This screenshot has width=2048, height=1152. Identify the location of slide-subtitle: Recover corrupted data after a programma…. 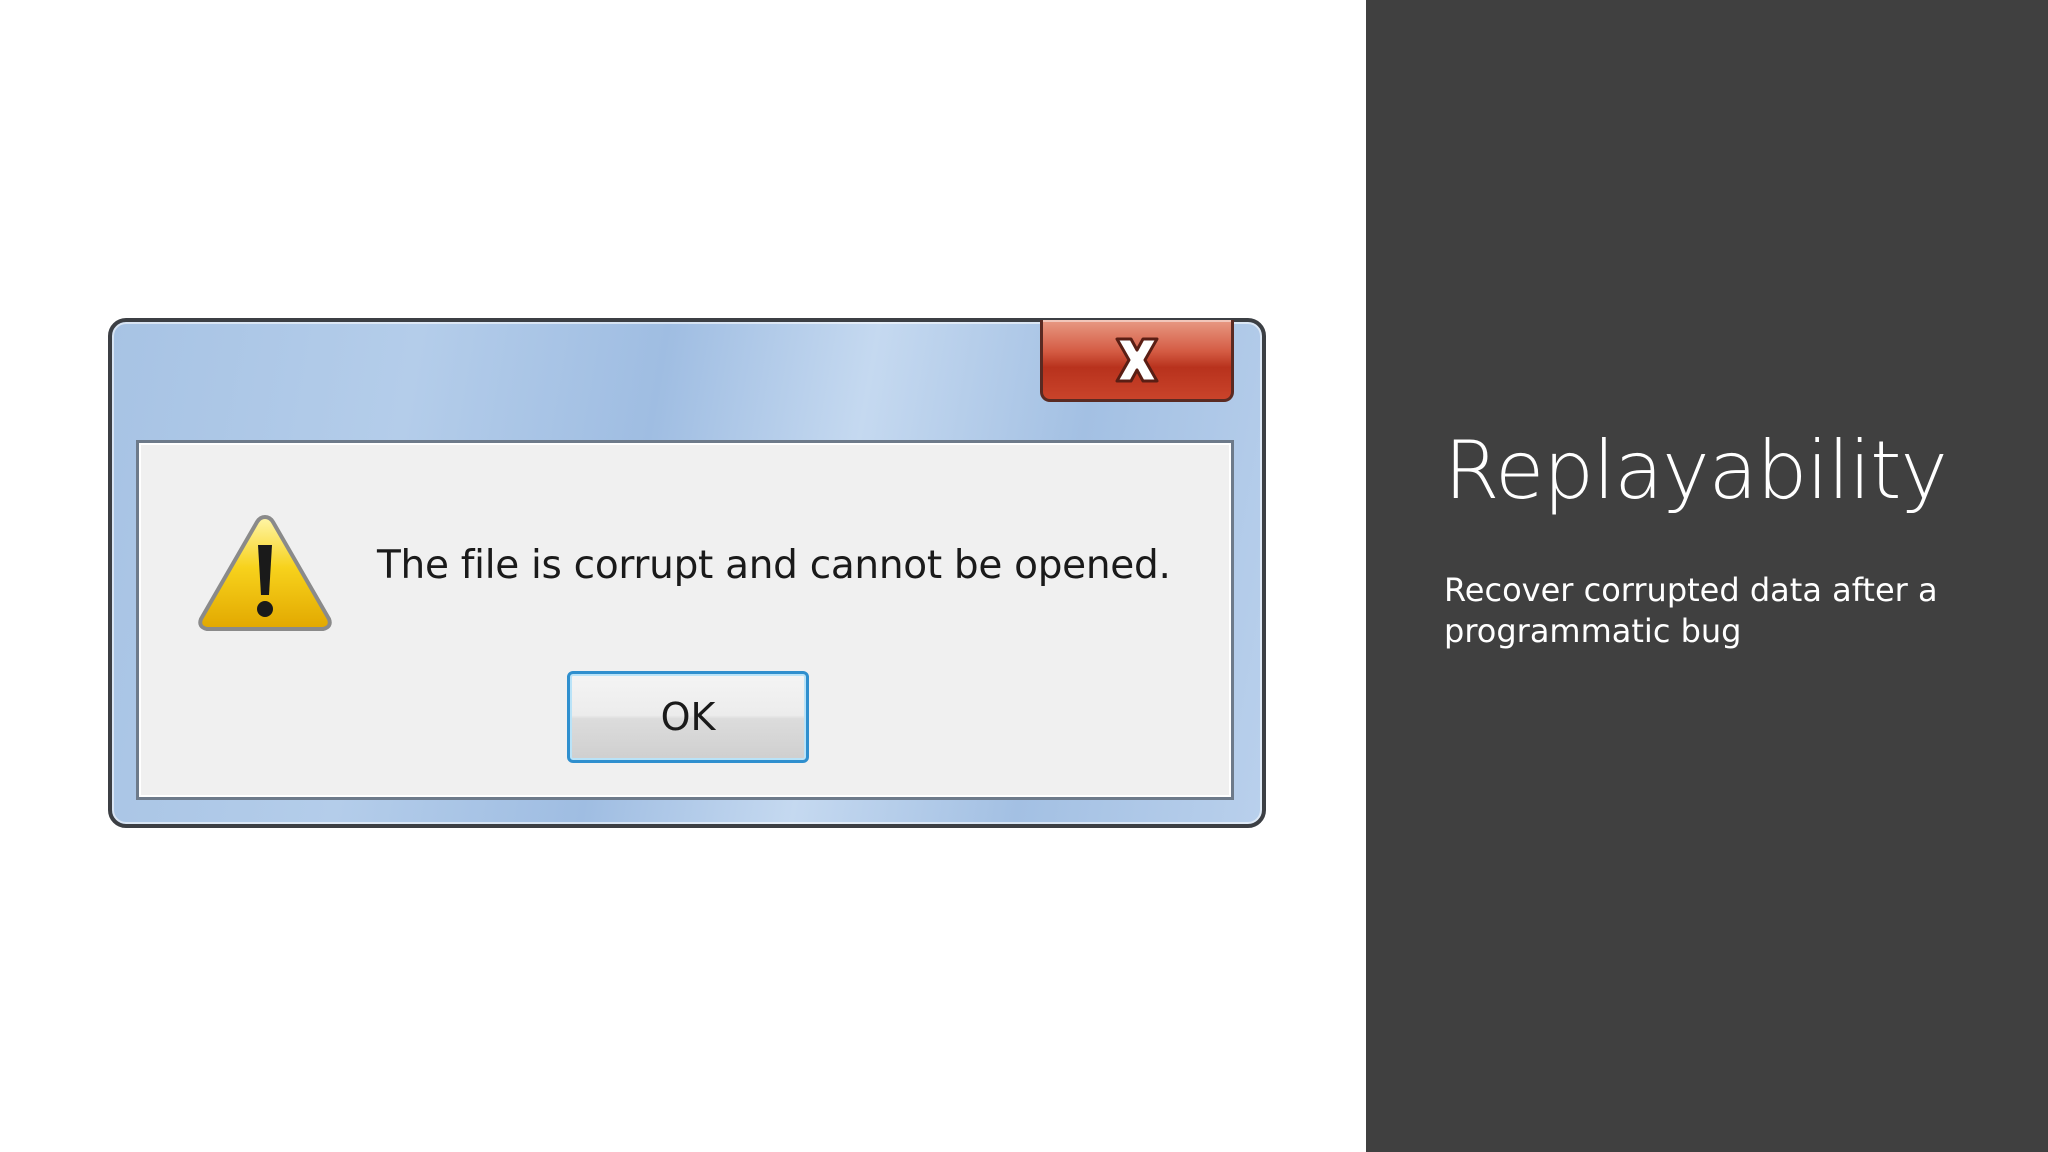
(1691, 610).